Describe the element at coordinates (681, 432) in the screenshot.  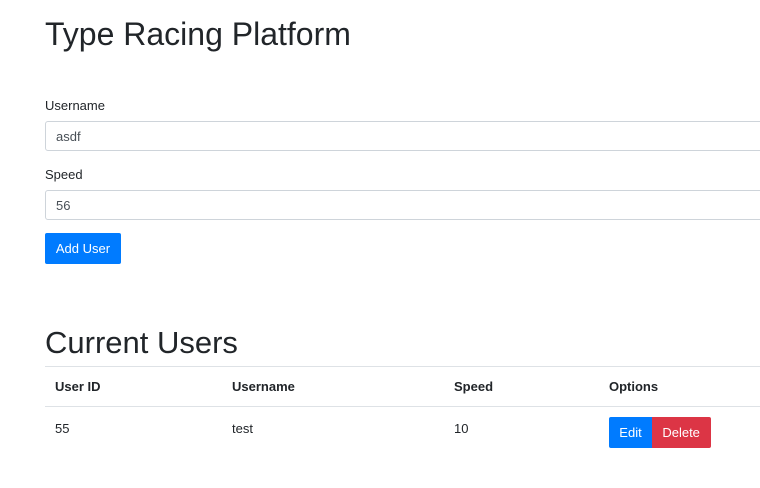
I see `delete-button: Delete` at that location.